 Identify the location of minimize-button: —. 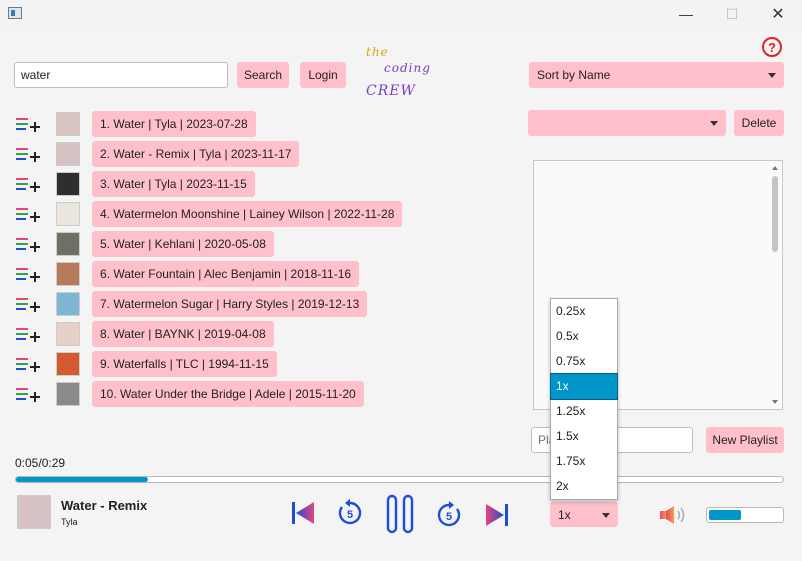
(686, 14).